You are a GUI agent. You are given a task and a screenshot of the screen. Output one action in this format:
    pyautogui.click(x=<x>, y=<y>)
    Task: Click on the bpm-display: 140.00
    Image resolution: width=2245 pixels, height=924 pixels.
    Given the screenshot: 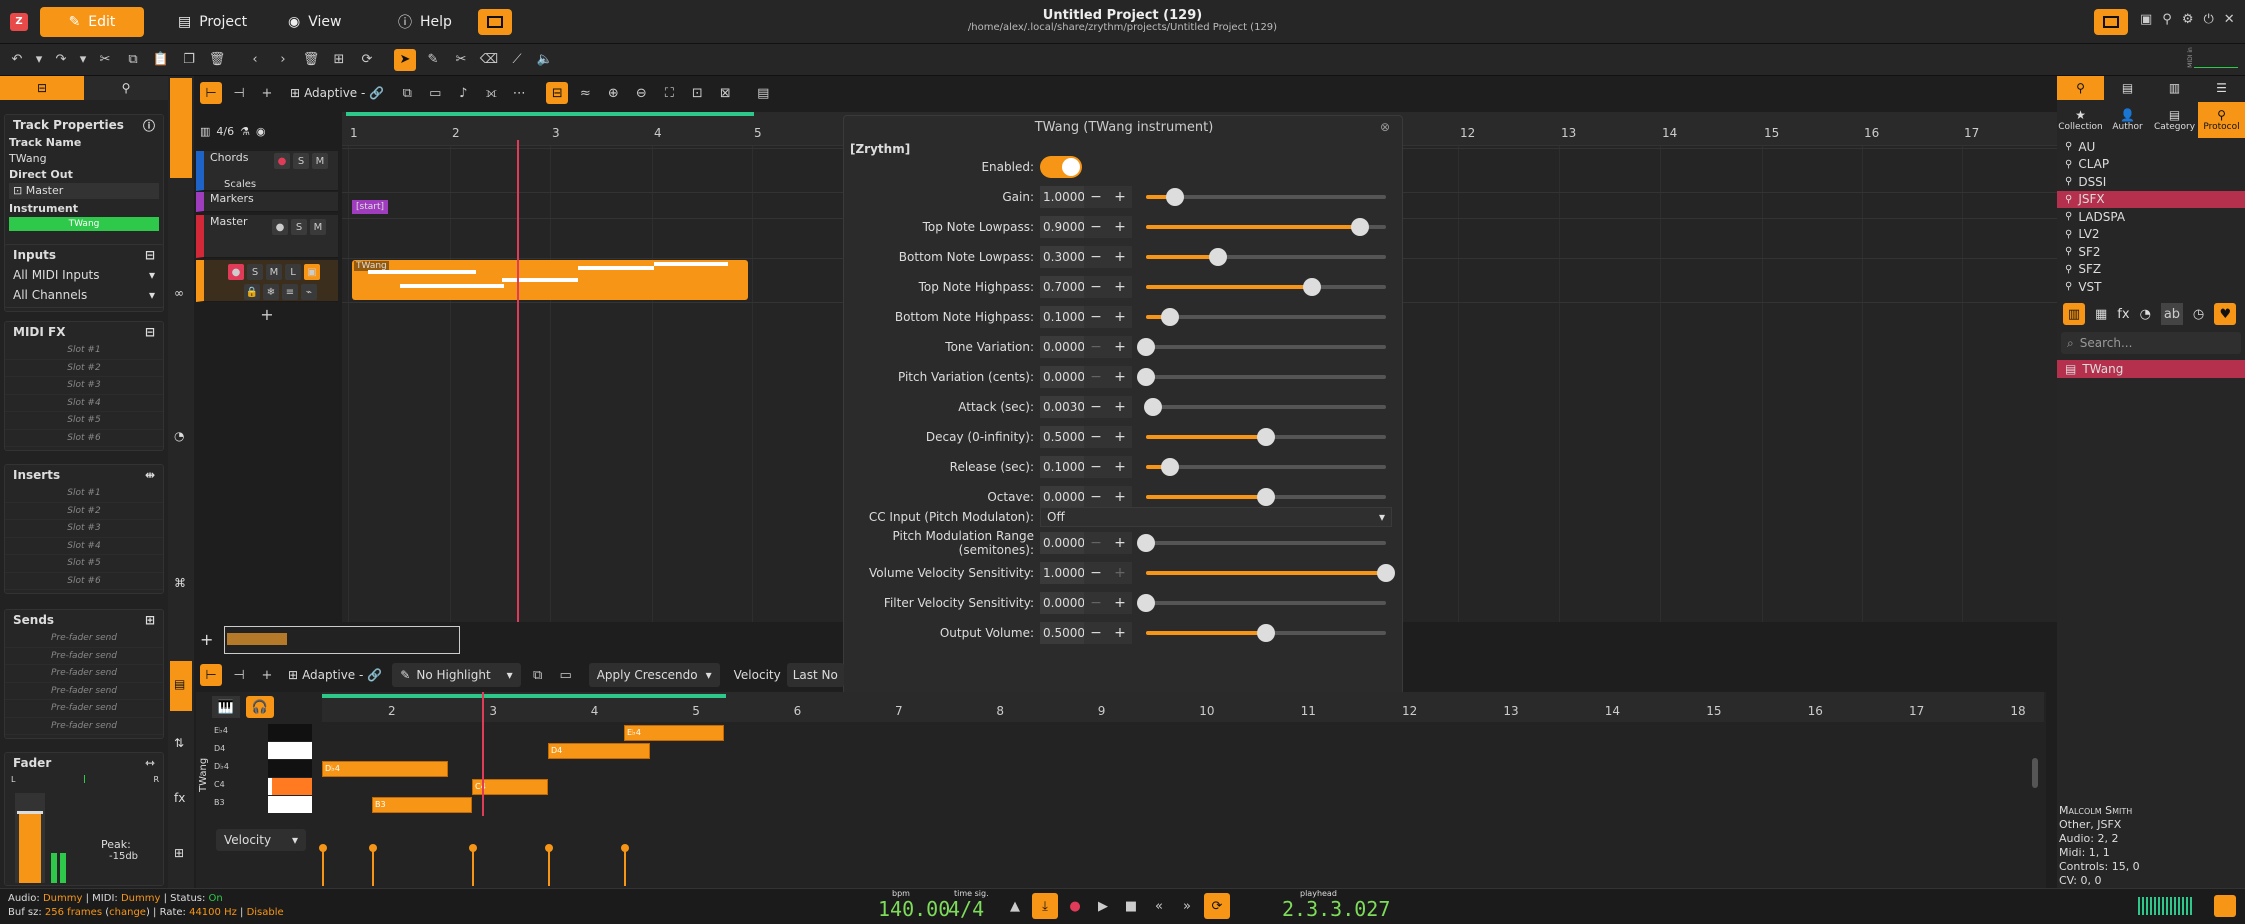 What is the action you would take?
    pyautogui.click(x=914, y=909)
    